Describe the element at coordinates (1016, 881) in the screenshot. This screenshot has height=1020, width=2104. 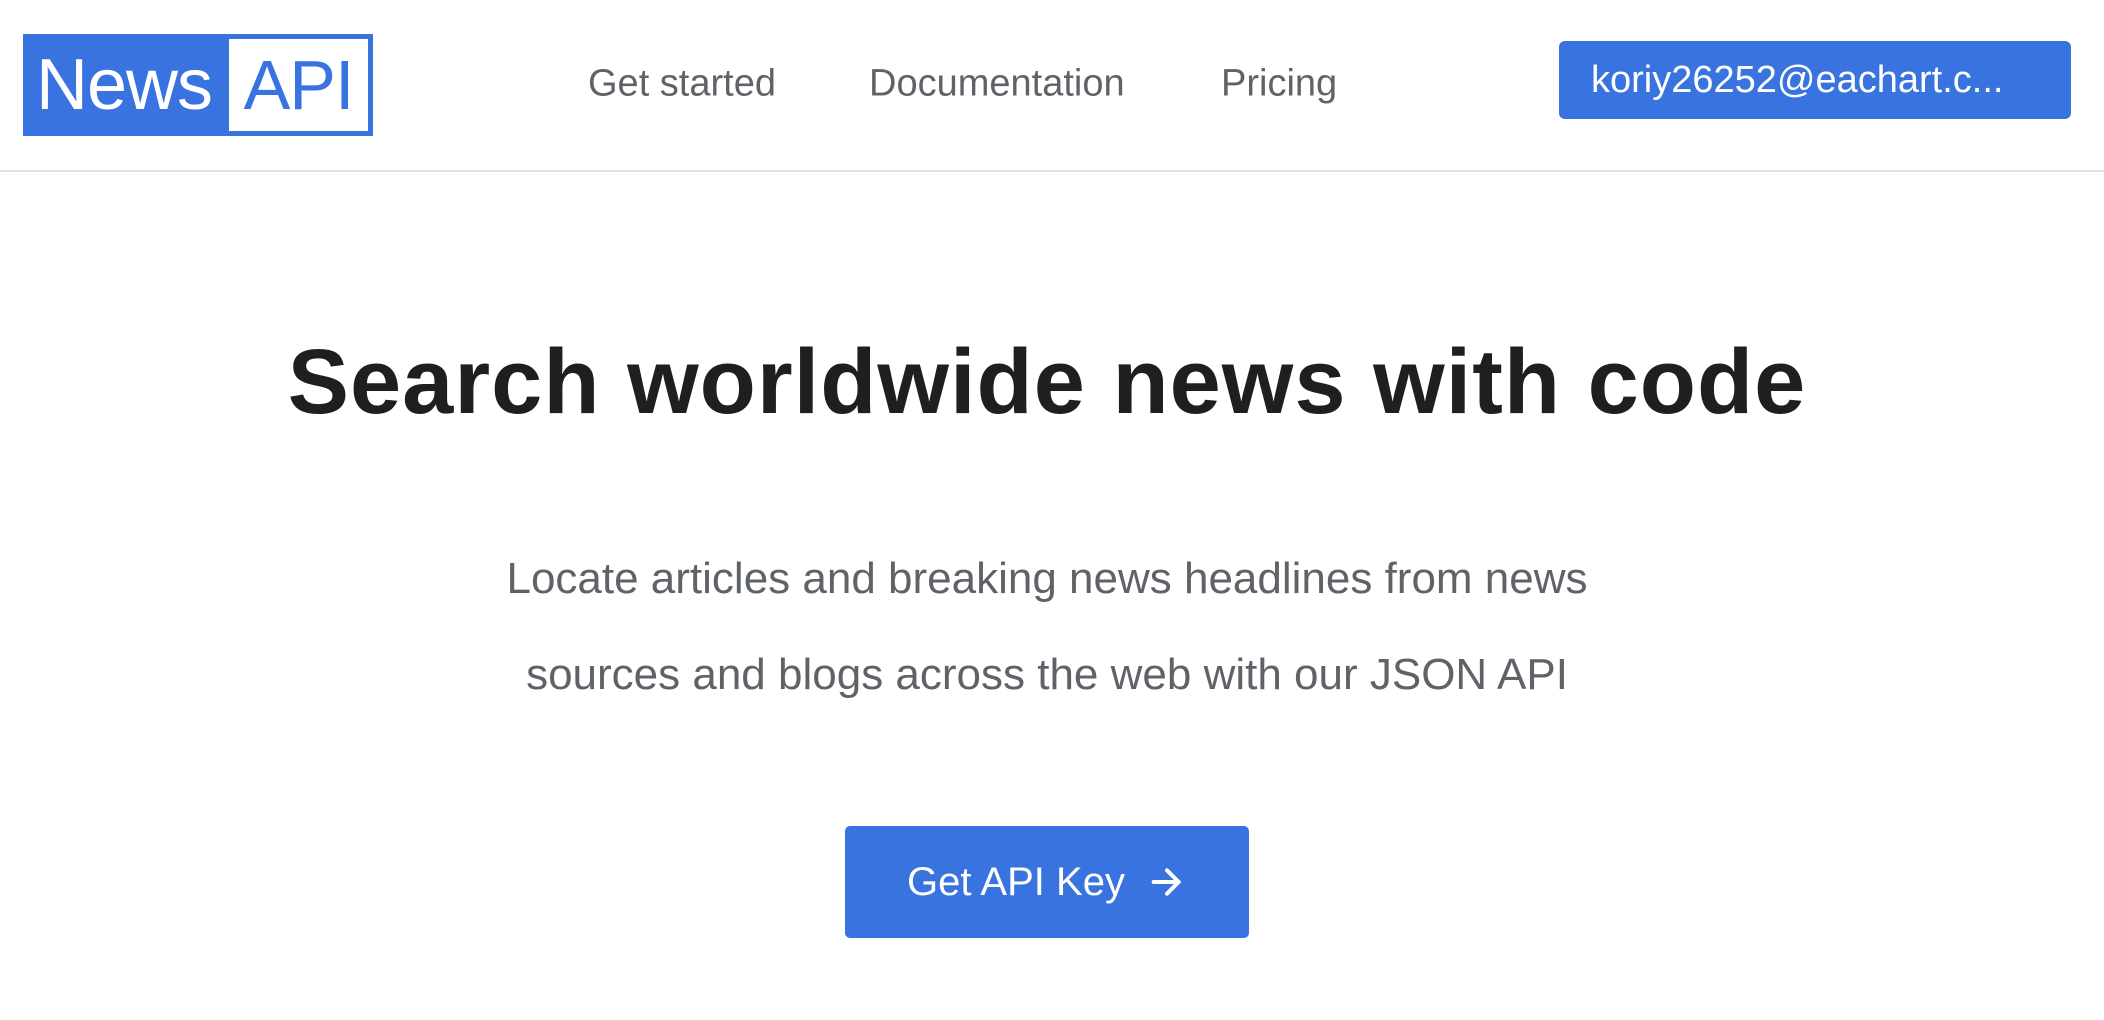
I see `get-api-key-label: Get API Key` at that location.